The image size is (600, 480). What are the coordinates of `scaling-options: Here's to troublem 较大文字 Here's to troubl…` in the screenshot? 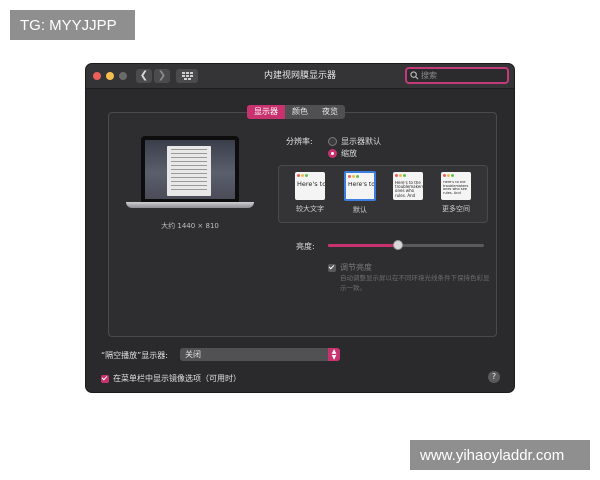 It's located at (383, 194).